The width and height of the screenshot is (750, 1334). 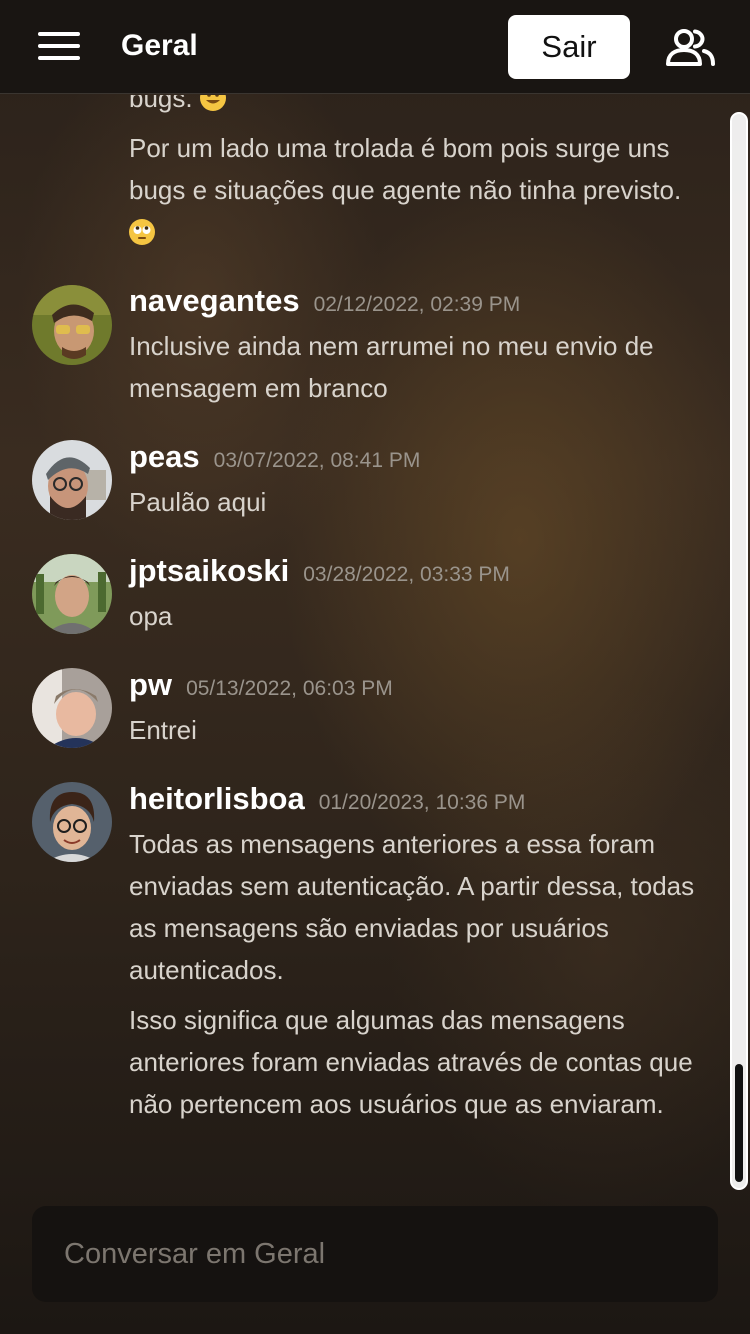 I want to click on message-input: Conversar em Geral, so click(x=375, y=1254).